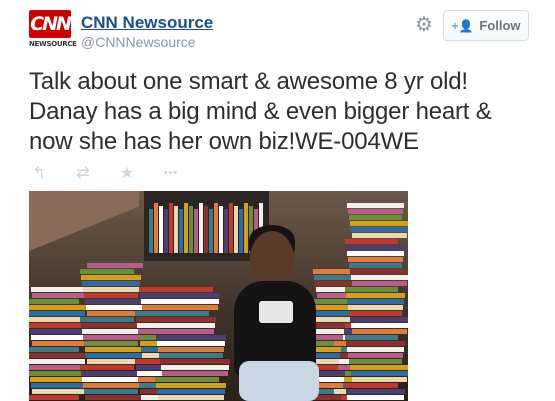 The image size is (555, 401). Describe the element at coordinates (147, 42) in the screenshot. I see `handle: @CNNNewsource` at that location.